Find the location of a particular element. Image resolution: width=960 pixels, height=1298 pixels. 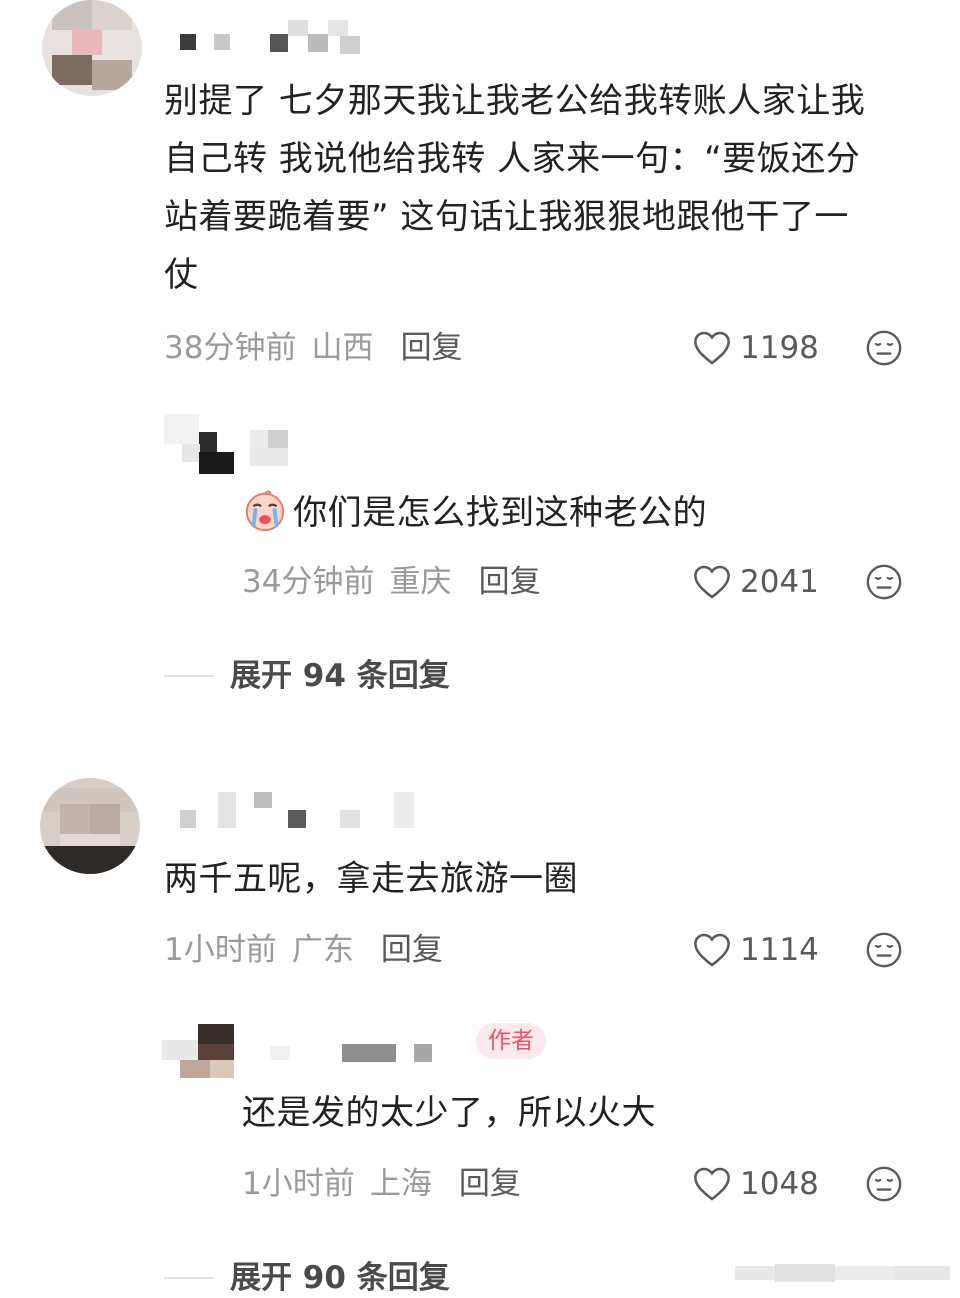

comment-meta: 38分钟前 山西 回复 is located at coordinates (313, 348).